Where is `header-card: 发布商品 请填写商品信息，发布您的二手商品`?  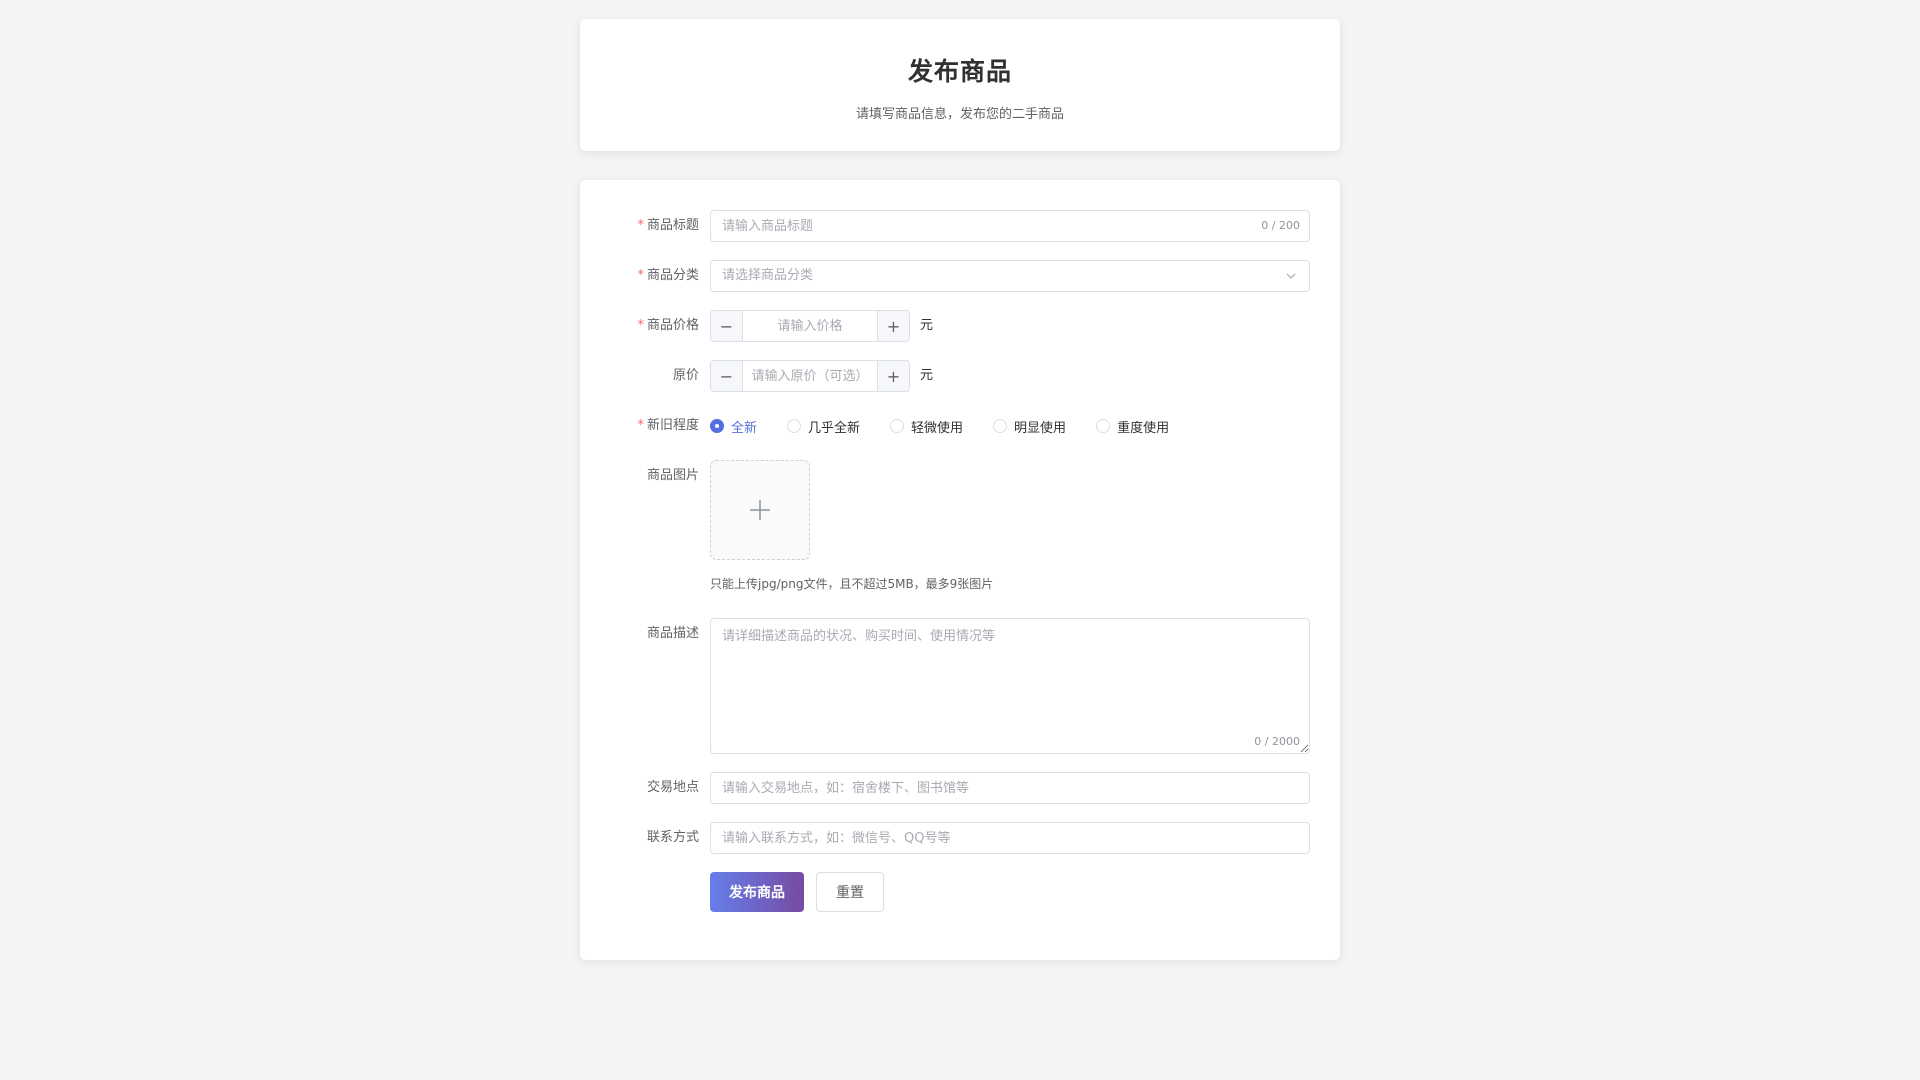
header-card: 发布商品 请填写商品信息，发布您的二手商品 is located at coordinates (960, 85).